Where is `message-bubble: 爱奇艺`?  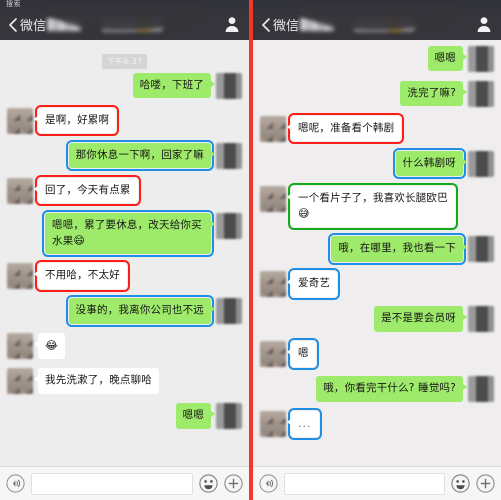
message-bubble: 爱奇艺 is located at coordinates (313, 284).